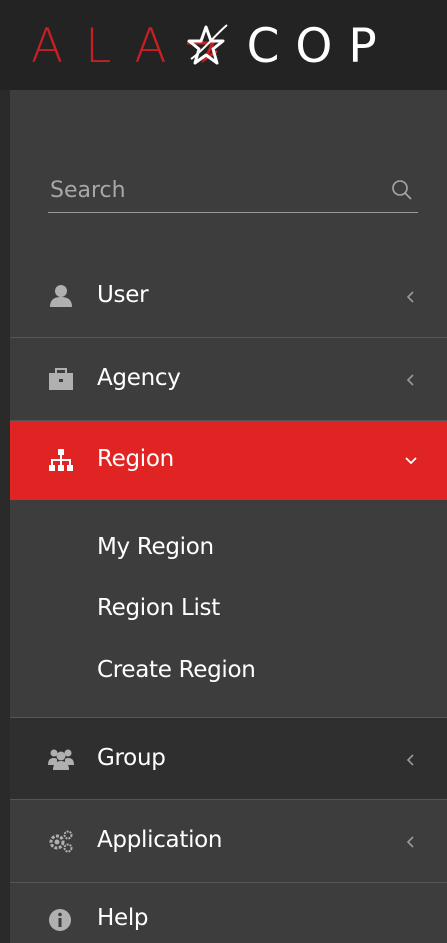 The width and height of the screenshot is (447, 943). I want to click on star-logo-icon, so click(207, 44).